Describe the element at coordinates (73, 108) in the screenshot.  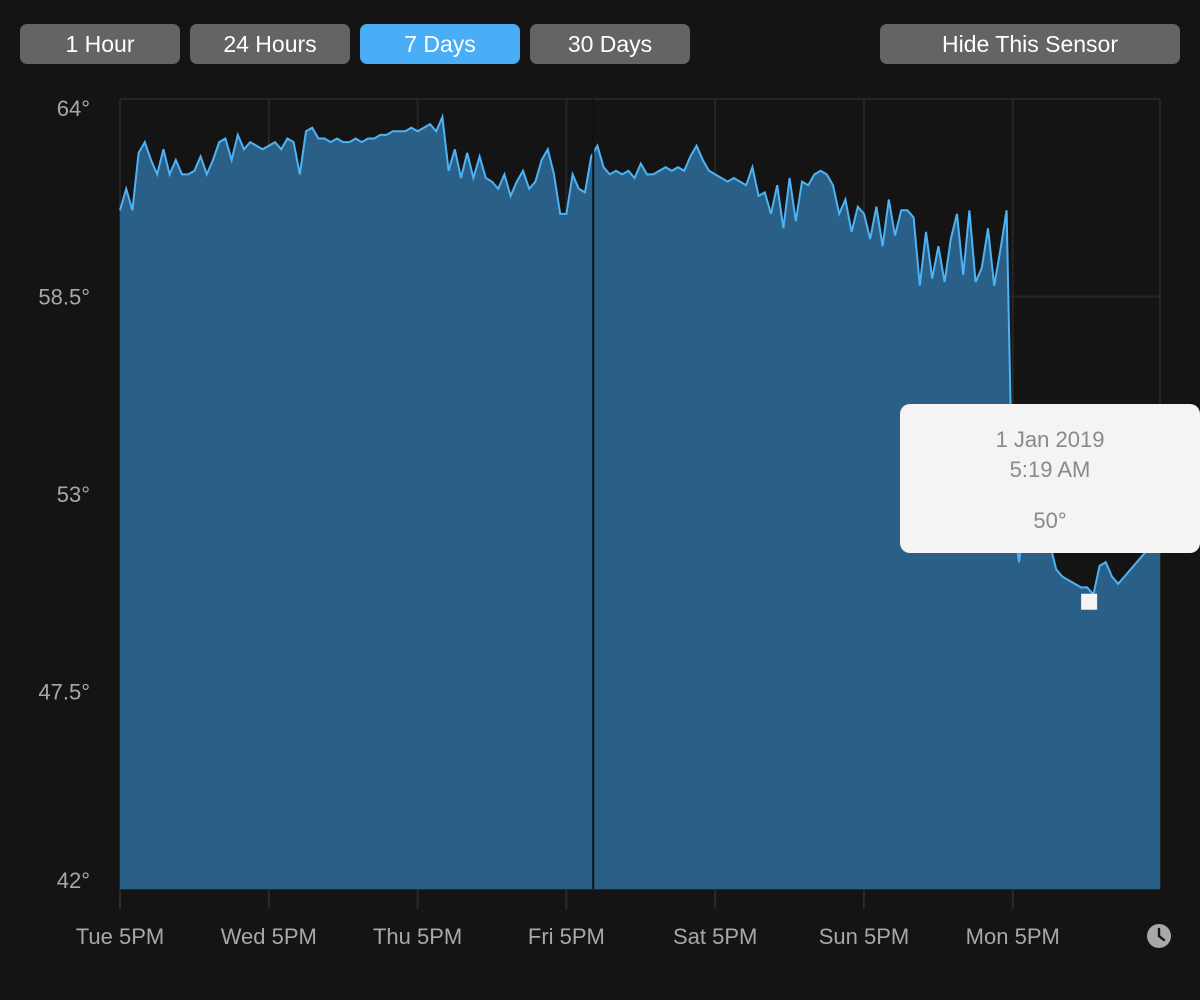
I see `y-tick-label: 64°` at that location.